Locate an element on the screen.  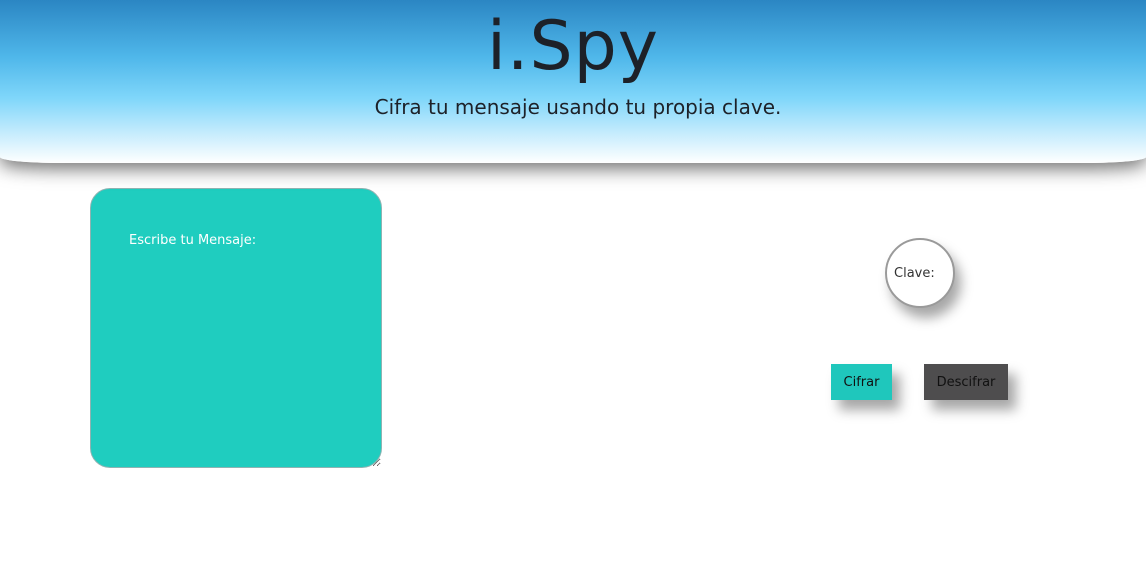
encrypt-button: Cifrar is located at coordinates (861, 382).